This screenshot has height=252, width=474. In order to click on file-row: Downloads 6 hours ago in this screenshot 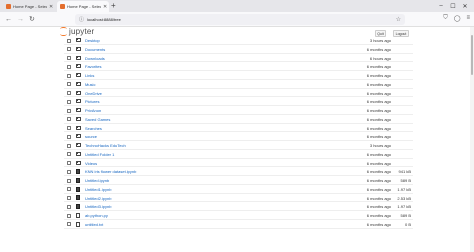, I will do `click(238, 58)`.